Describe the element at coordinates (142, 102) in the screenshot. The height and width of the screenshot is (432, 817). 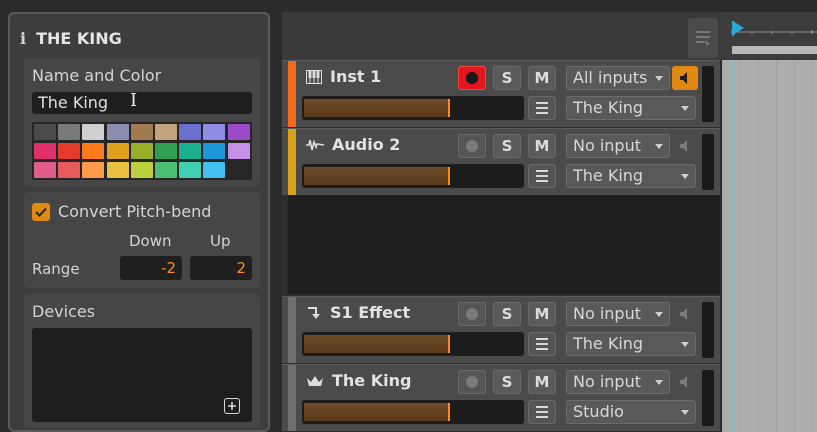
I see `track-name-field: The King I` at that location.